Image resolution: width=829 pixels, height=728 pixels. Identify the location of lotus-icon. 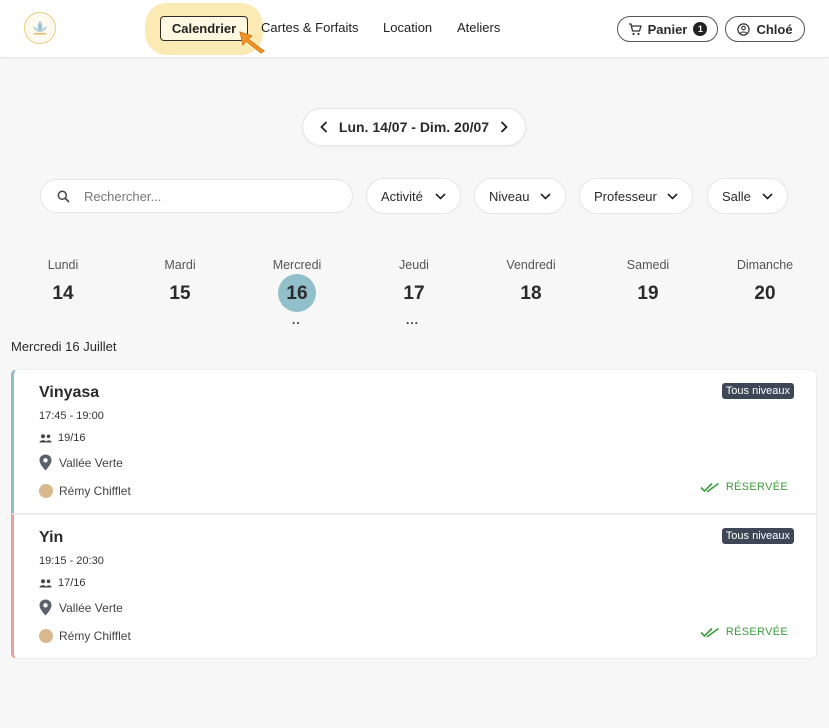
(40, 28).